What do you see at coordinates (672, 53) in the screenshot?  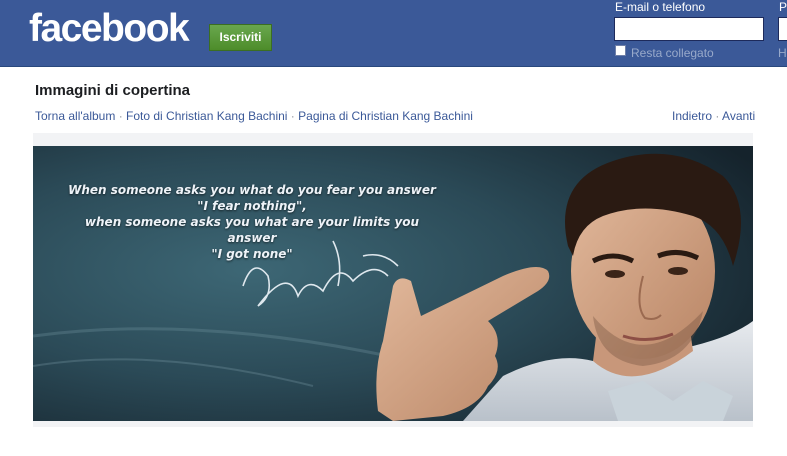 I see `keep-logged-in-label: Resta collegato` at bounding box center [672, 53].